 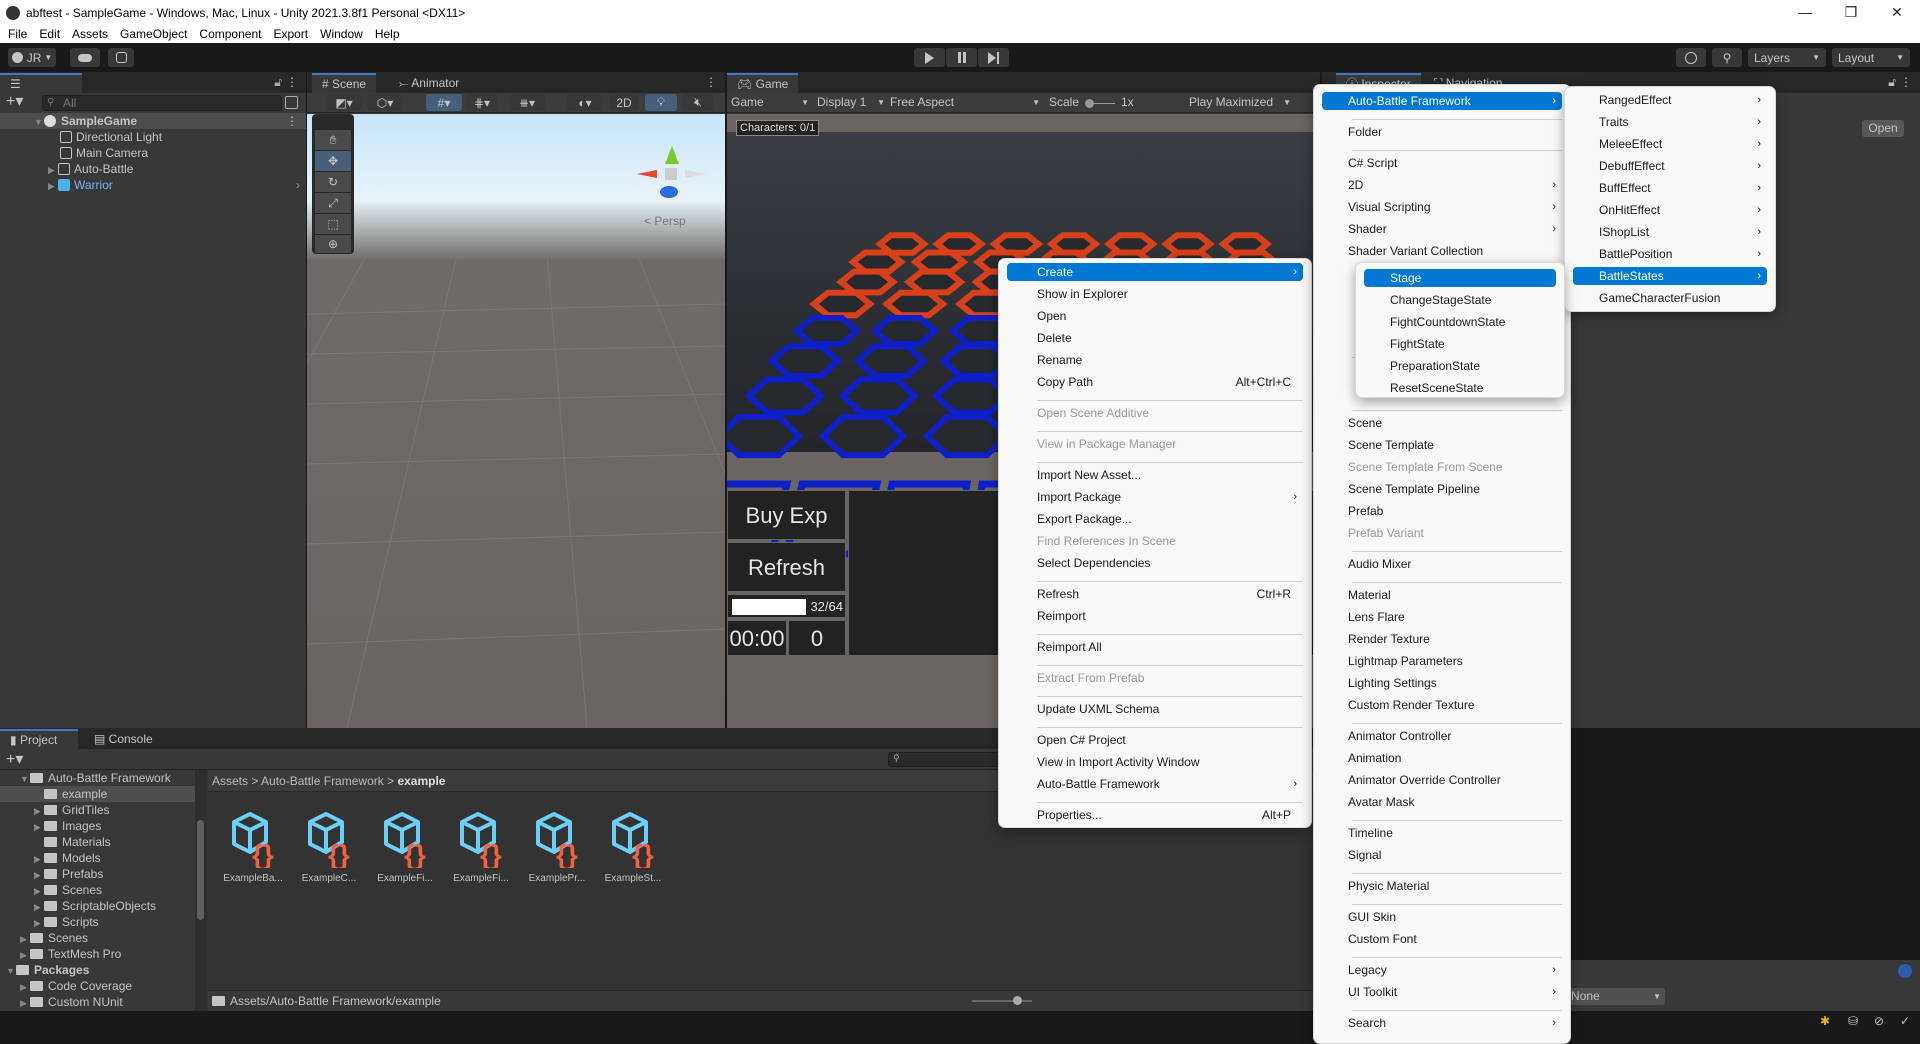 I want to click on transform-tool: ⊕, so click(x=333, y=244).